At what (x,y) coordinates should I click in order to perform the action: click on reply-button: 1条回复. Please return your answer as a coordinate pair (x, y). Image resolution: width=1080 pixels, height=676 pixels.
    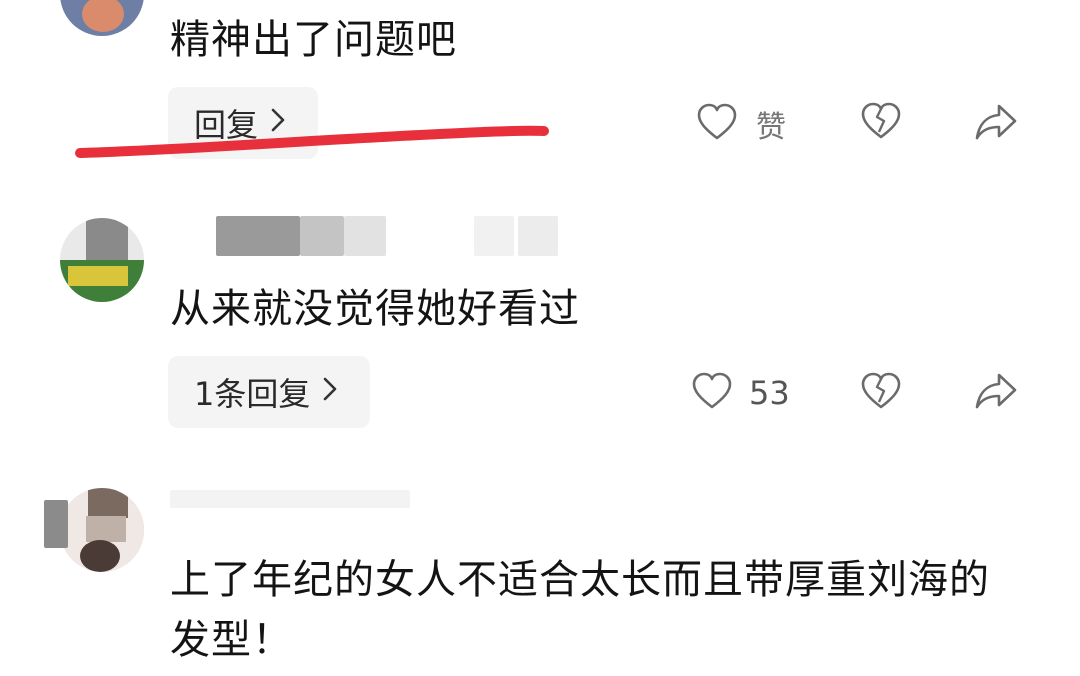
    Looking at the image, I should click on (269, 392).